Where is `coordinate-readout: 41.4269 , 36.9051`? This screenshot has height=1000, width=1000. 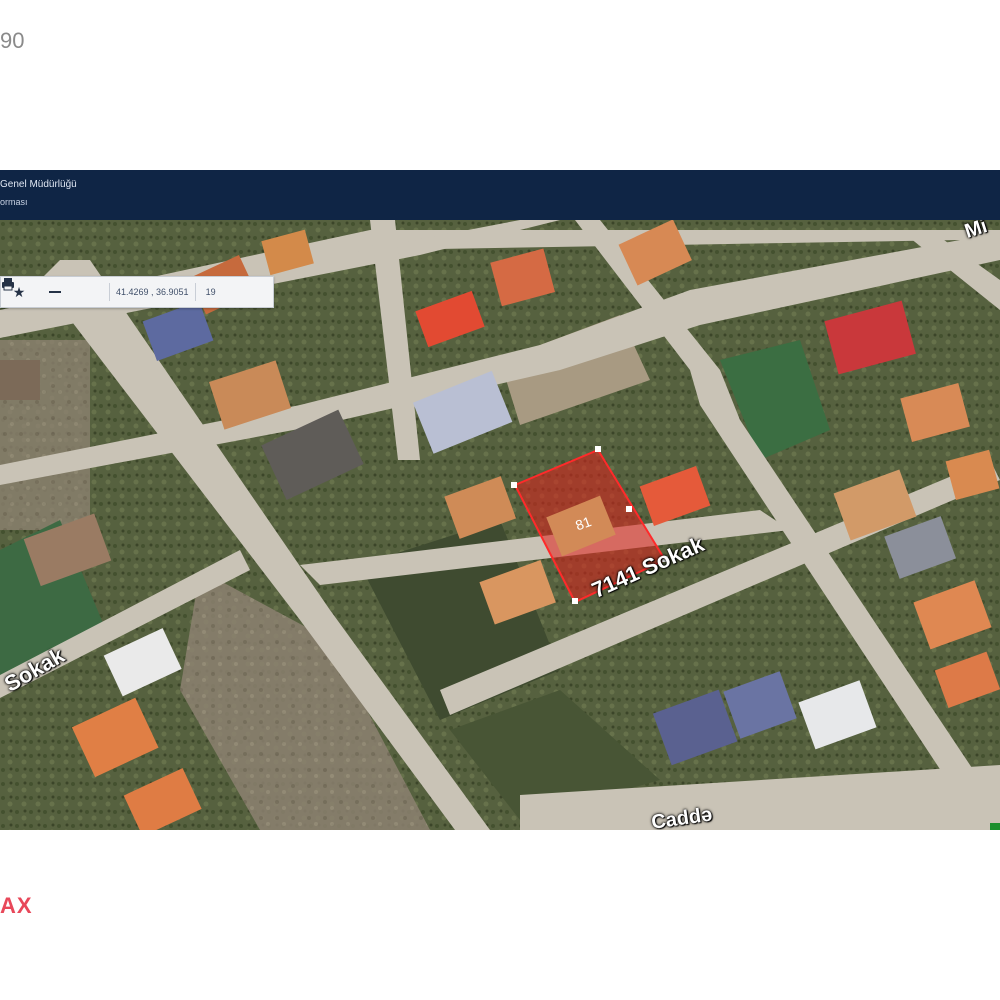 coordinate-readout: 41.4269 , 36.9051 is located at coordinates (152, 292).